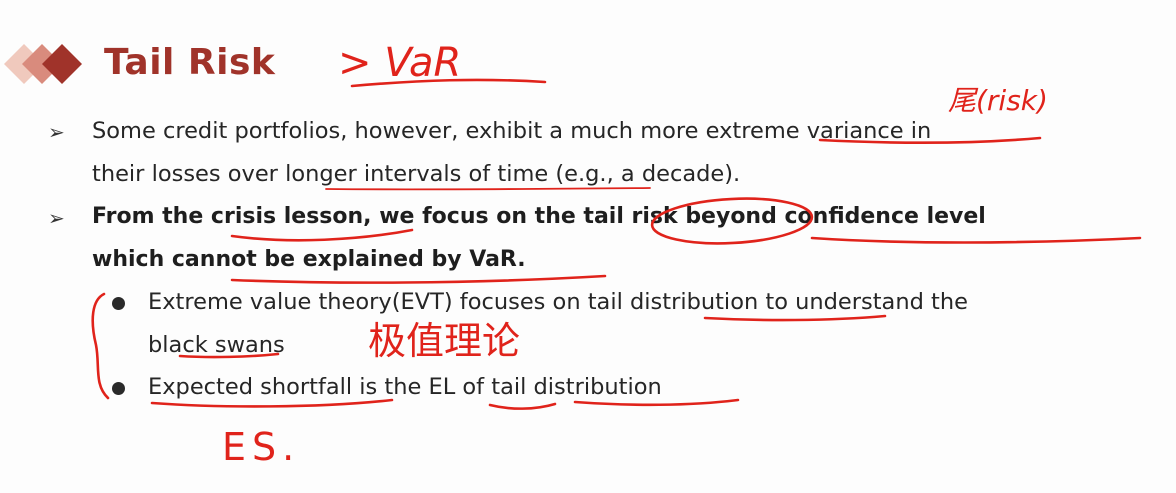 The height and width of the screenshot is (493, 1176). Describe the element at coordinates (272, 403) in the screenshot. I see `underline-expected-shortfall` at that location.